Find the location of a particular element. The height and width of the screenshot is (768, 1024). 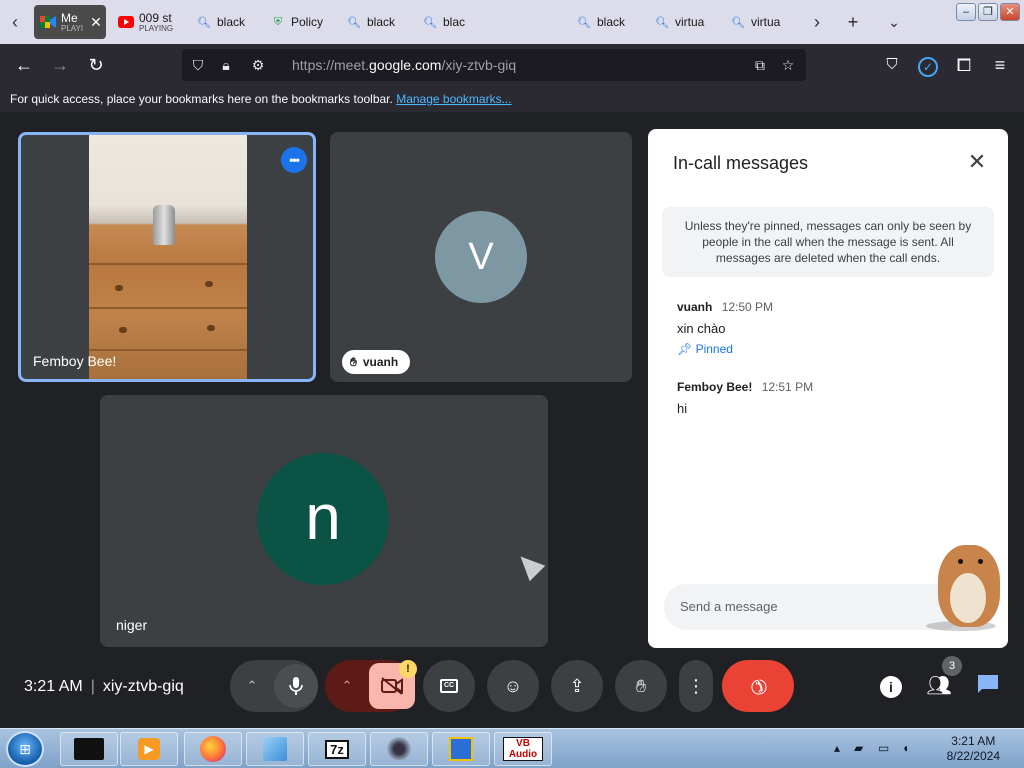

extension-check-icon: ✓ is located at coordinates (928, 65).